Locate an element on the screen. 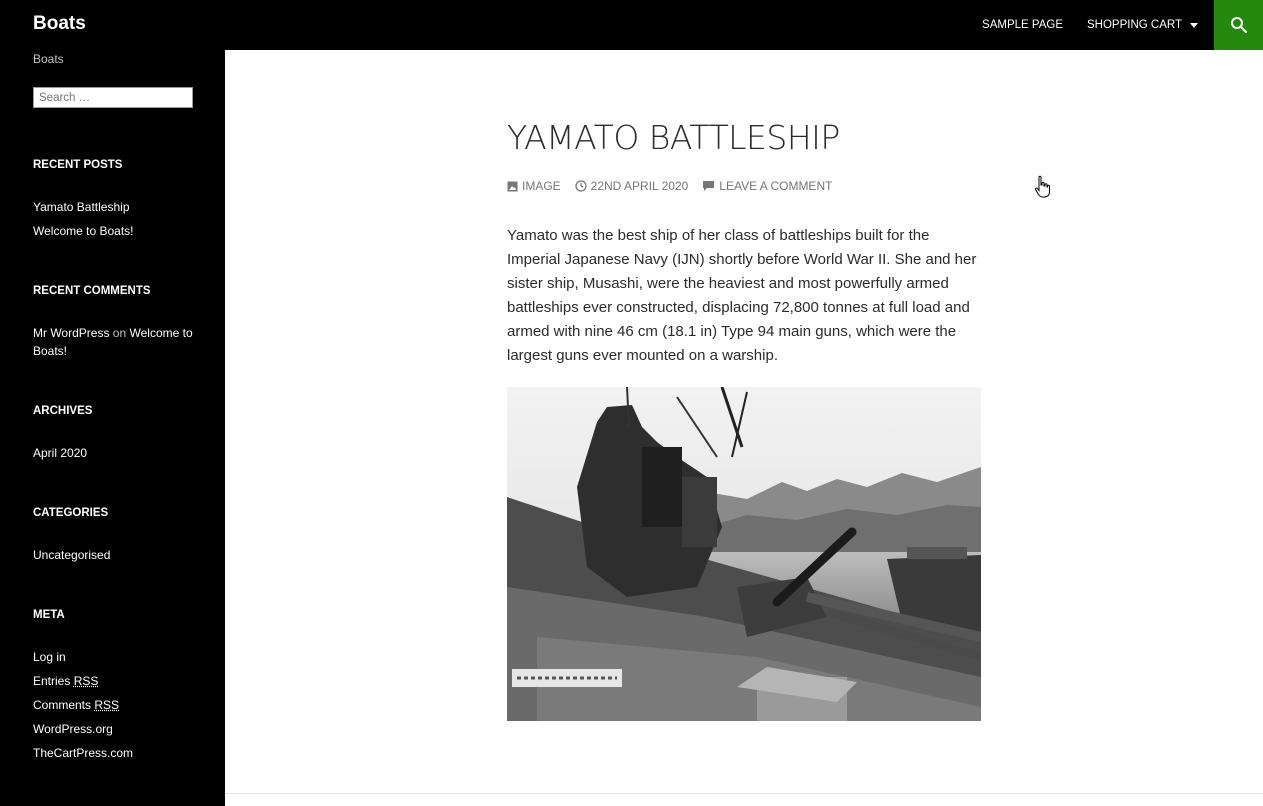 The height and width of the screenshot is (806, 1263). widget-categories: CATEGORIES Uncategorised is located at coordinates (118, 538).